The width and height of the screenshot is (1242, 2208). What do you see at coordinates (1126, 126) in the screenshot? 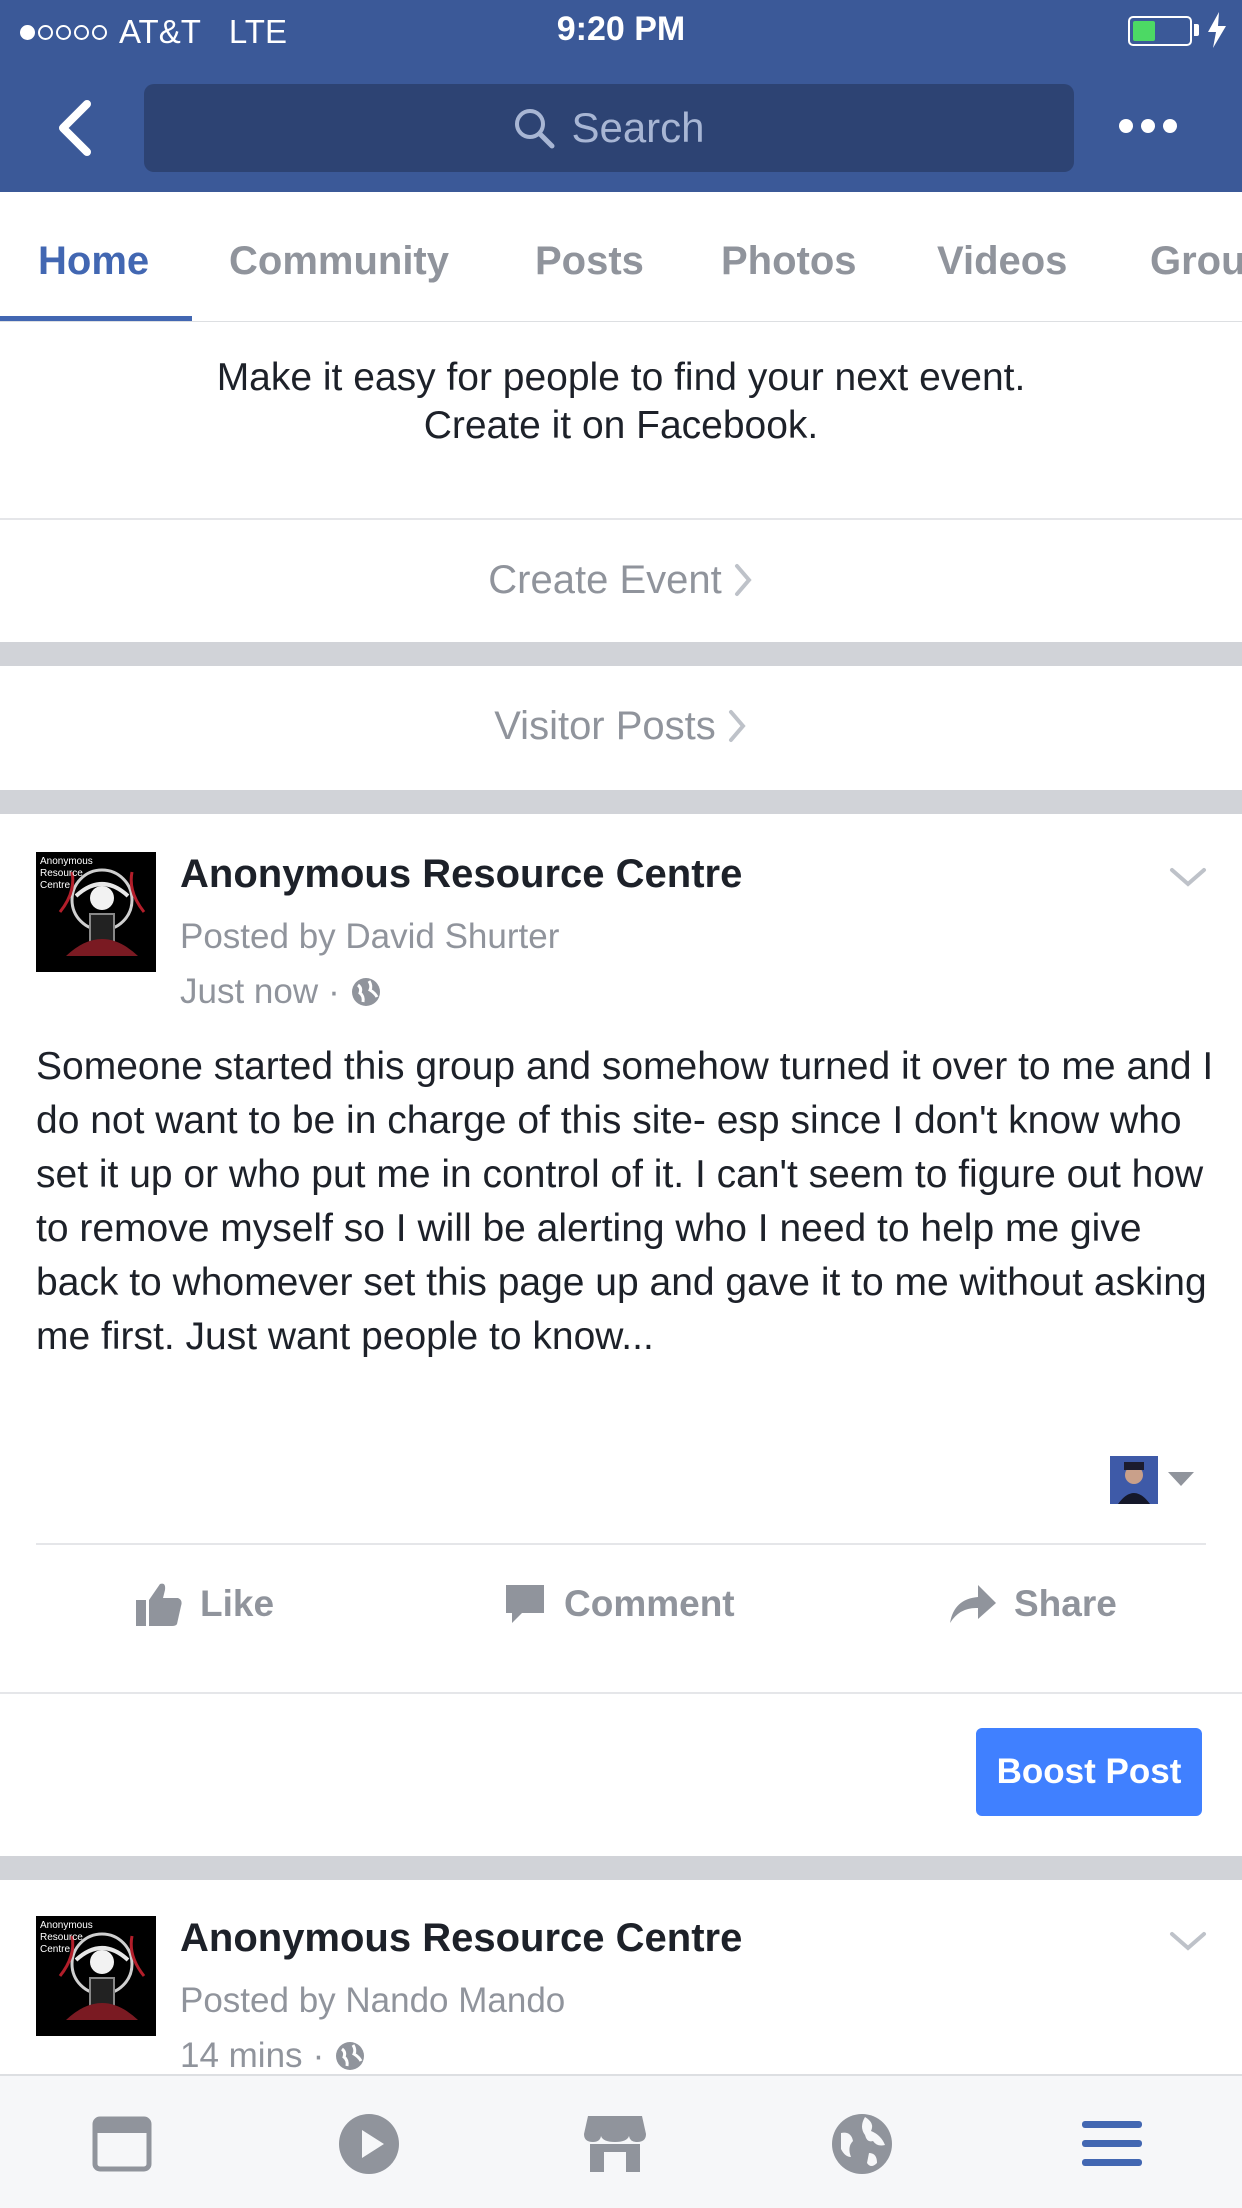
I see `more-dots-icon` at bounding box center [1126, 126].